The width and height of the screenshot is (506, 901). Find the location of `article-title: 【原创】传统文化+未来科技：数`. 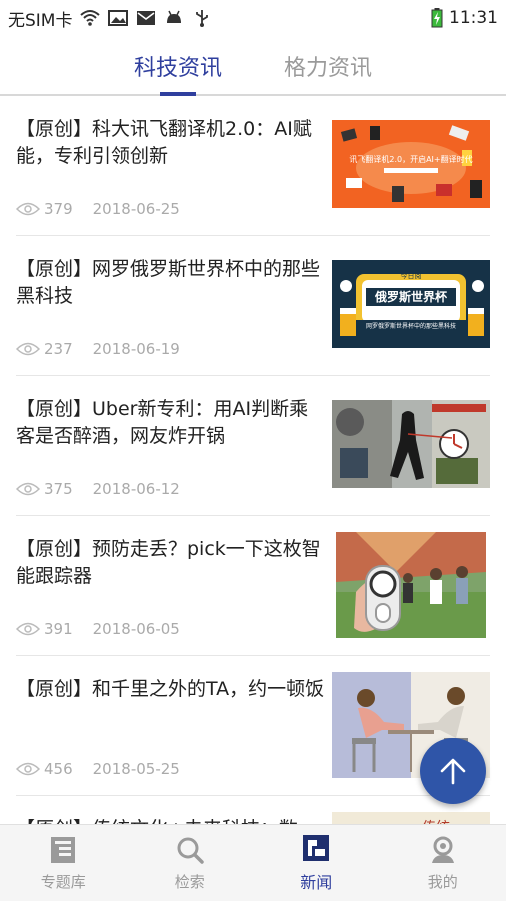

article-title: 【原创】传统文化+未来科技：数 is located at coordinates (171, 820).